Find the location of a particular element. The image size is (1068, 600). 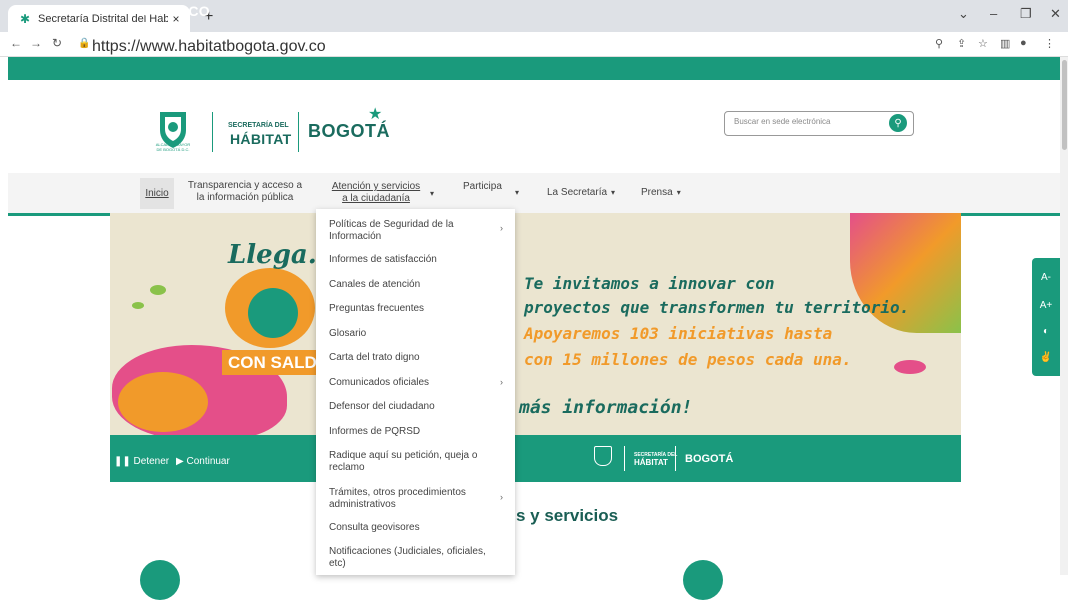

play-button: ▶ Continuar is located at coordinates (203, 461).